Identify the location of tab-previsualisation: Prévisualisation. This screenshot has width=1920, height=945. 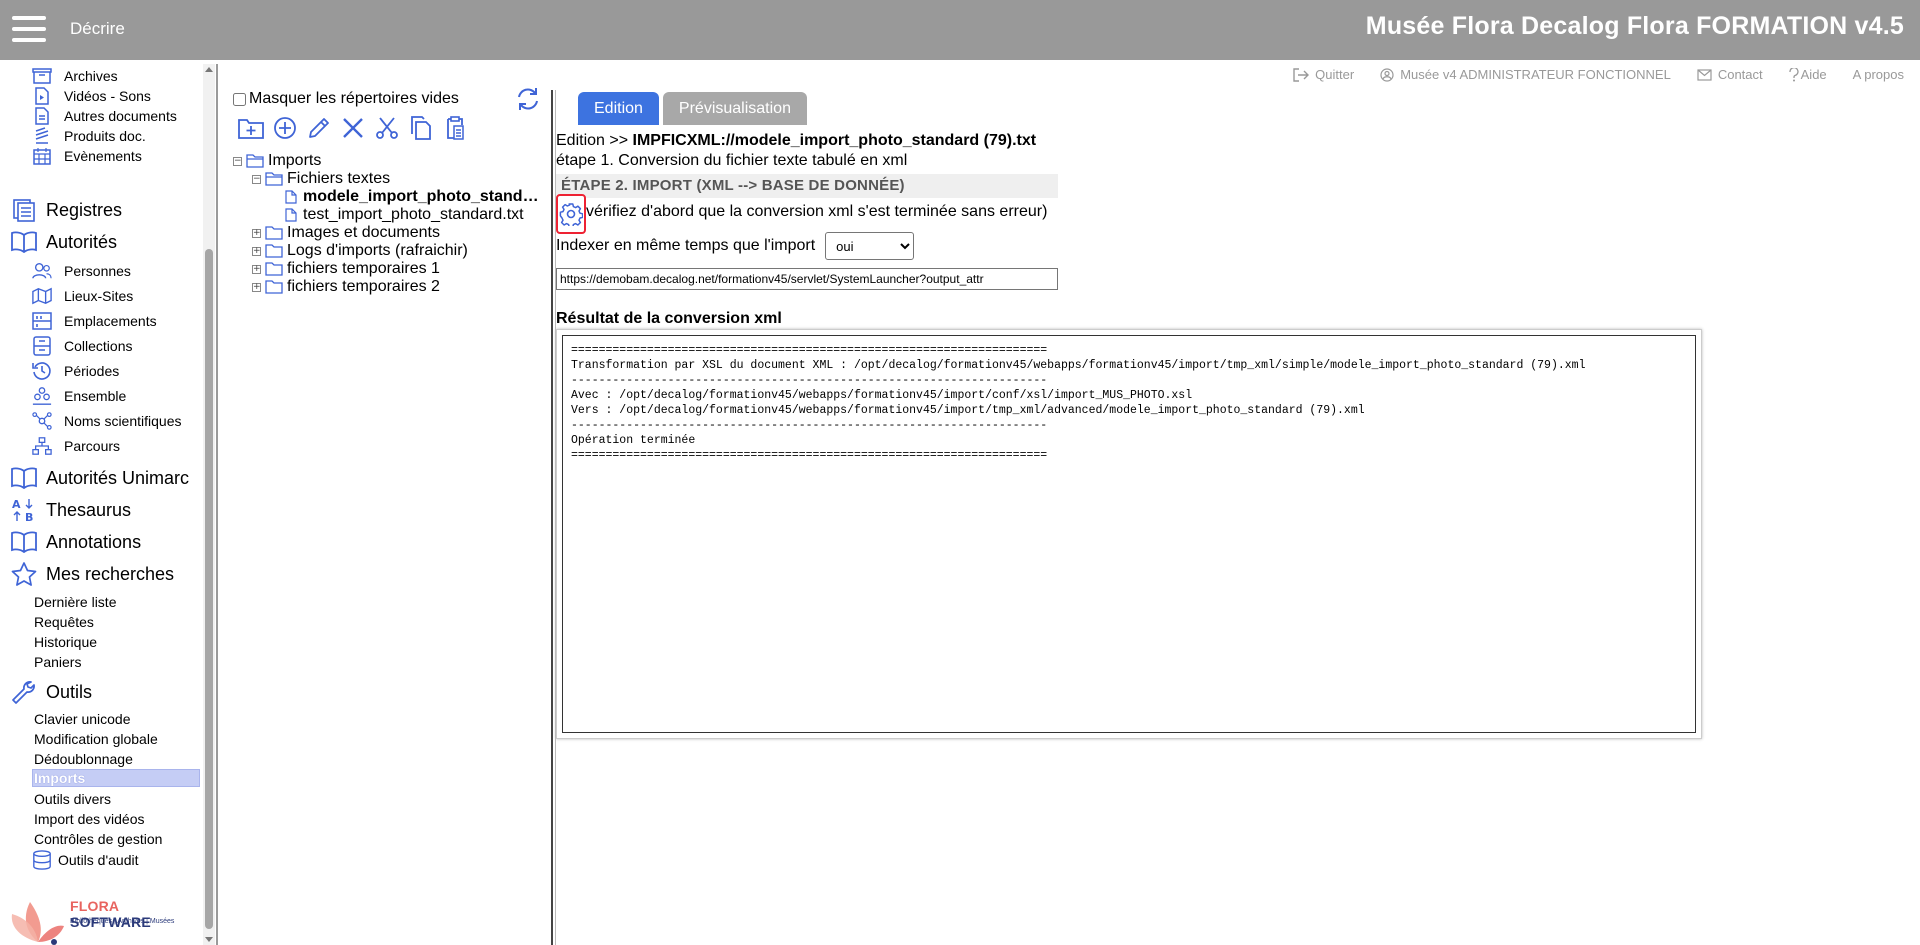
(734, 108).